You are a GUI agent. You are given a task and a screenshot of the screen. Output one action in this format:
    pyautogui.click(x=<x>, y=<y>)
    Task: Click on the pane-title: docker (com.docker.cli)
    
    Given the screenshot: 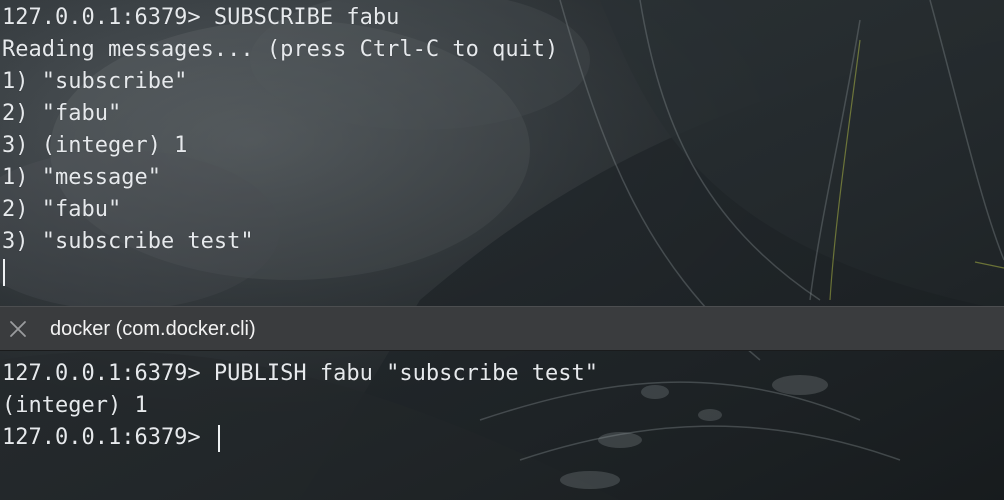 What is the action you would take?
    pyautogui.click(x=153, y=329)
    